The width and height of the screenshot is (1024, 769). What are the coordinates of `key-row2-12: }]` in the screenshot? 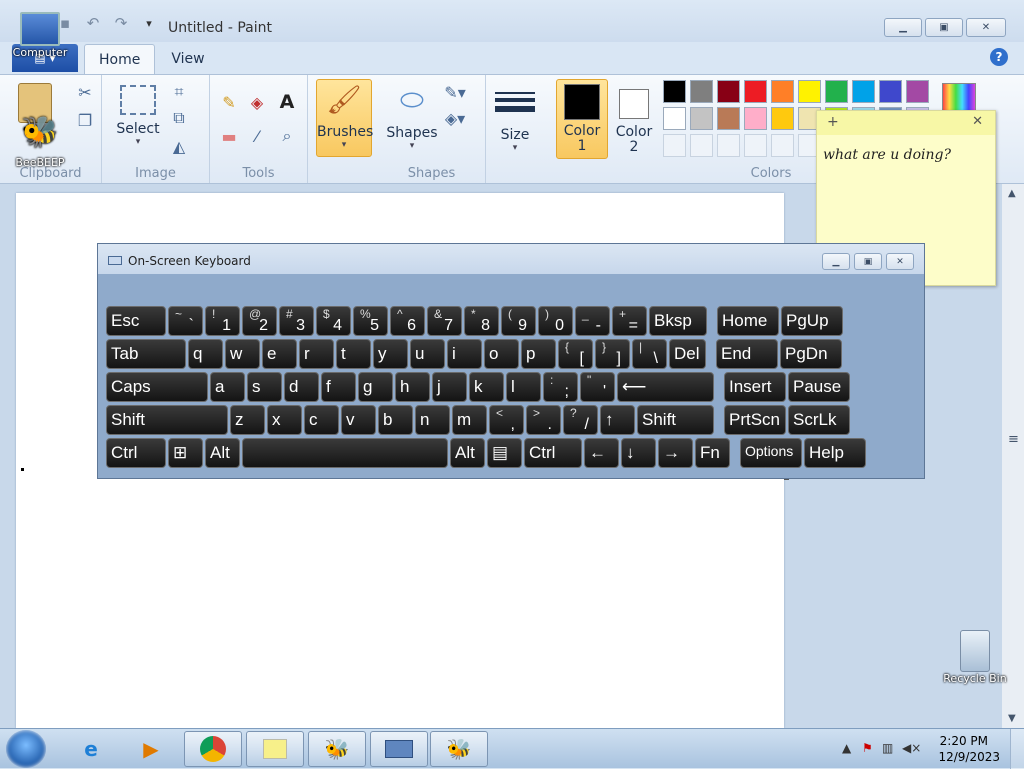 It's located at (612, 354).